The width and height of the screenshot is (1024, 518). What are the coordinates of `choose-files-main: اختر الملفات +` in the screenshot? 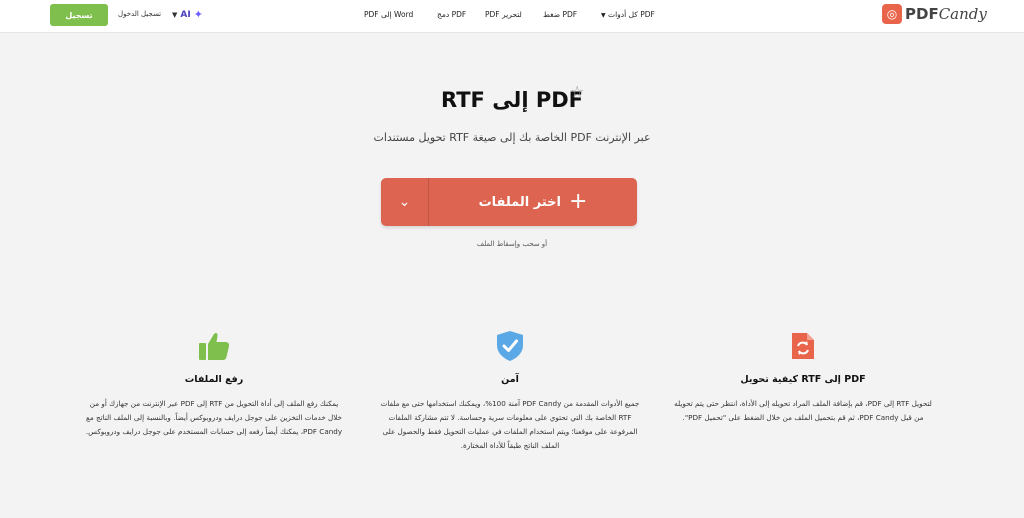 It's located at (533, 202).